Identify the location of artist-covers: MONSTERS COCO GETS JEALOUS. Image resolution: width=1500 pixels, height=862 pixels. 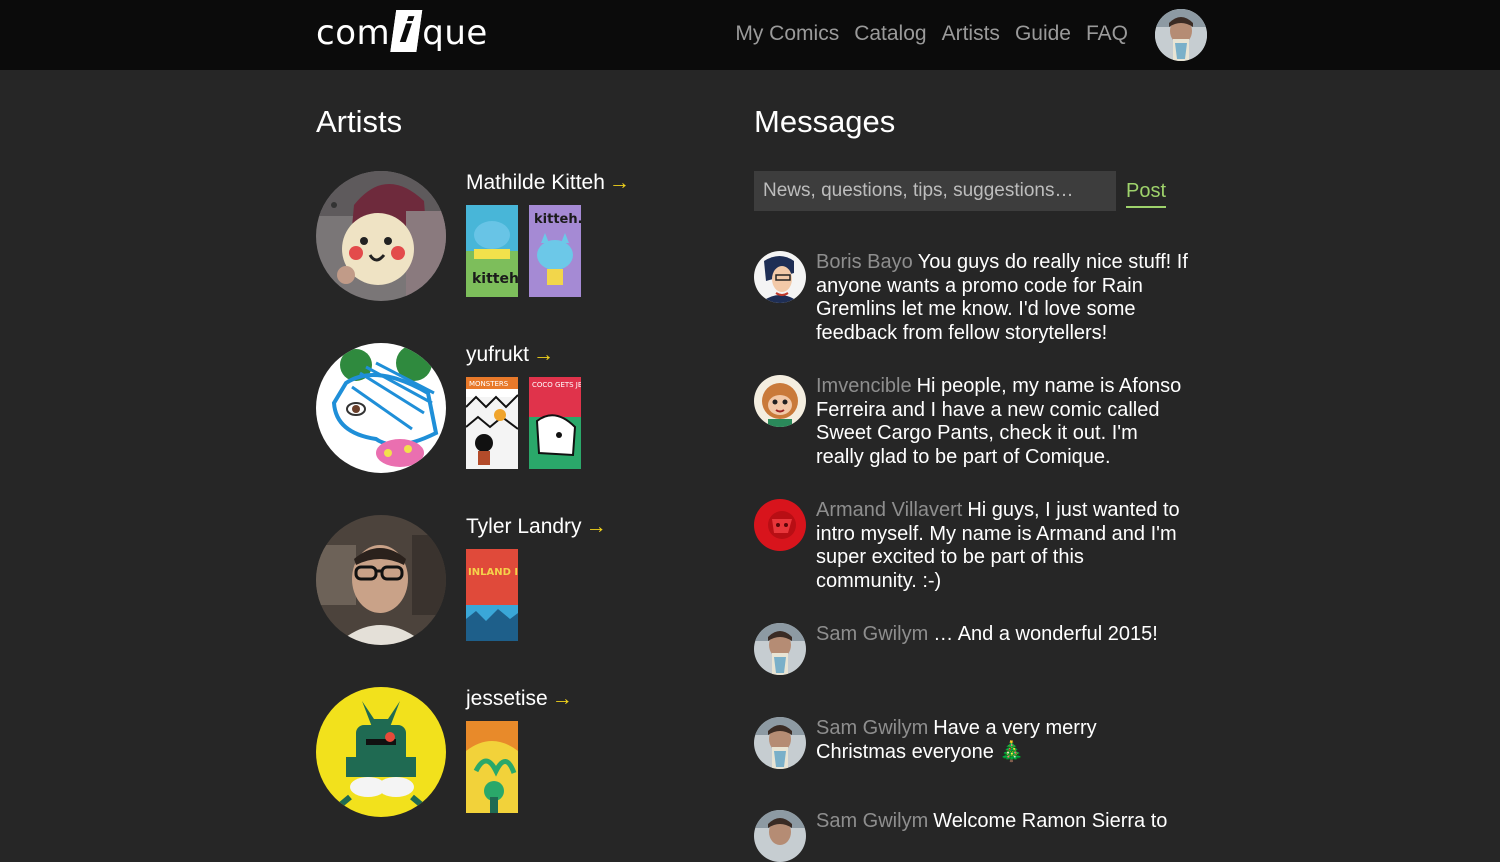
(523, 423).